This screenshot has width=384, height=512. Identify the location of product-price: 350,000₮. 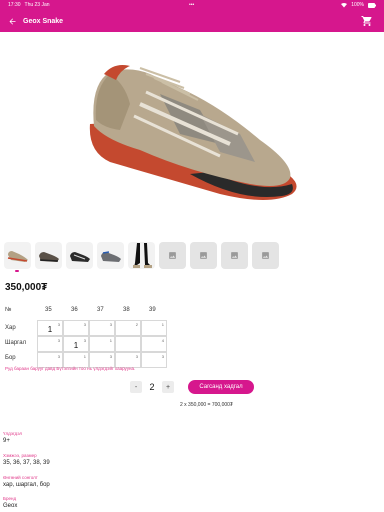
(26, 287).